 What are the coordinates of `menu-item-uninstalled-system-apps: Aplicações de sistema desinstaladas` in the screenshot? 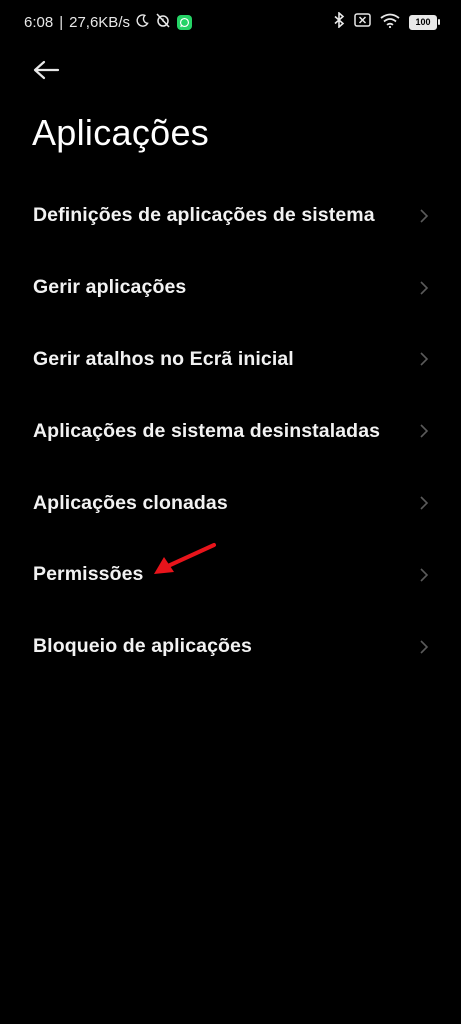 It's located at (230, 431).